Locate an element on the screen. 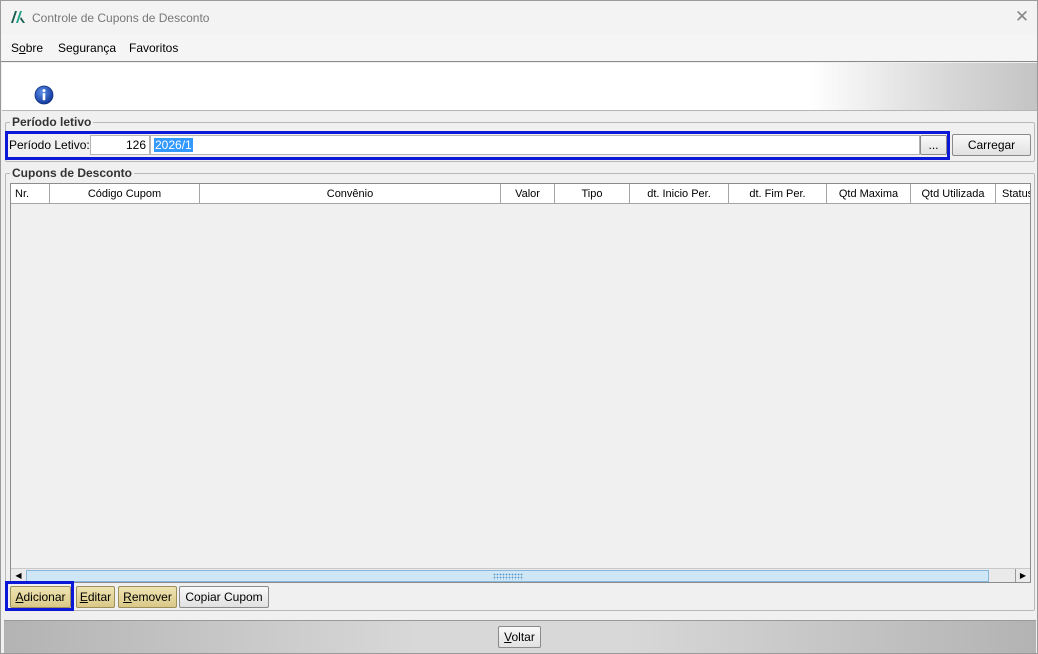 The image size is (1038, 654). col-dt-fim: dt. Fim Per. is located at coordinates (778, 194).